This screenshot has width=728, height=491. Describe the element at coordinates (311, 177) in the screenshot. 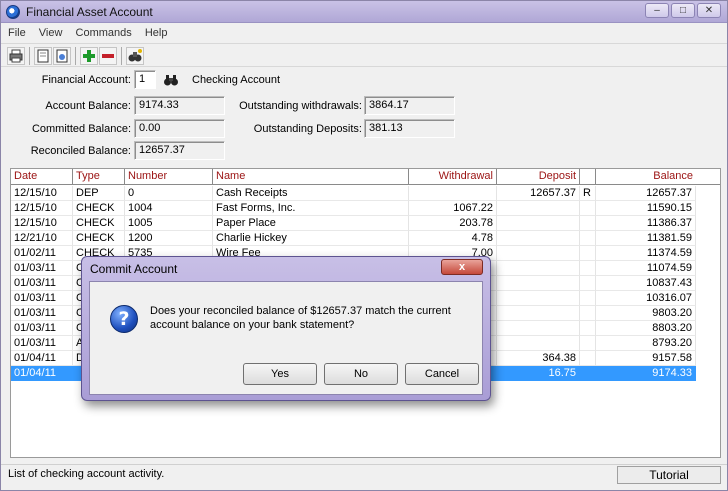

I see `col-name: Name` at that location.